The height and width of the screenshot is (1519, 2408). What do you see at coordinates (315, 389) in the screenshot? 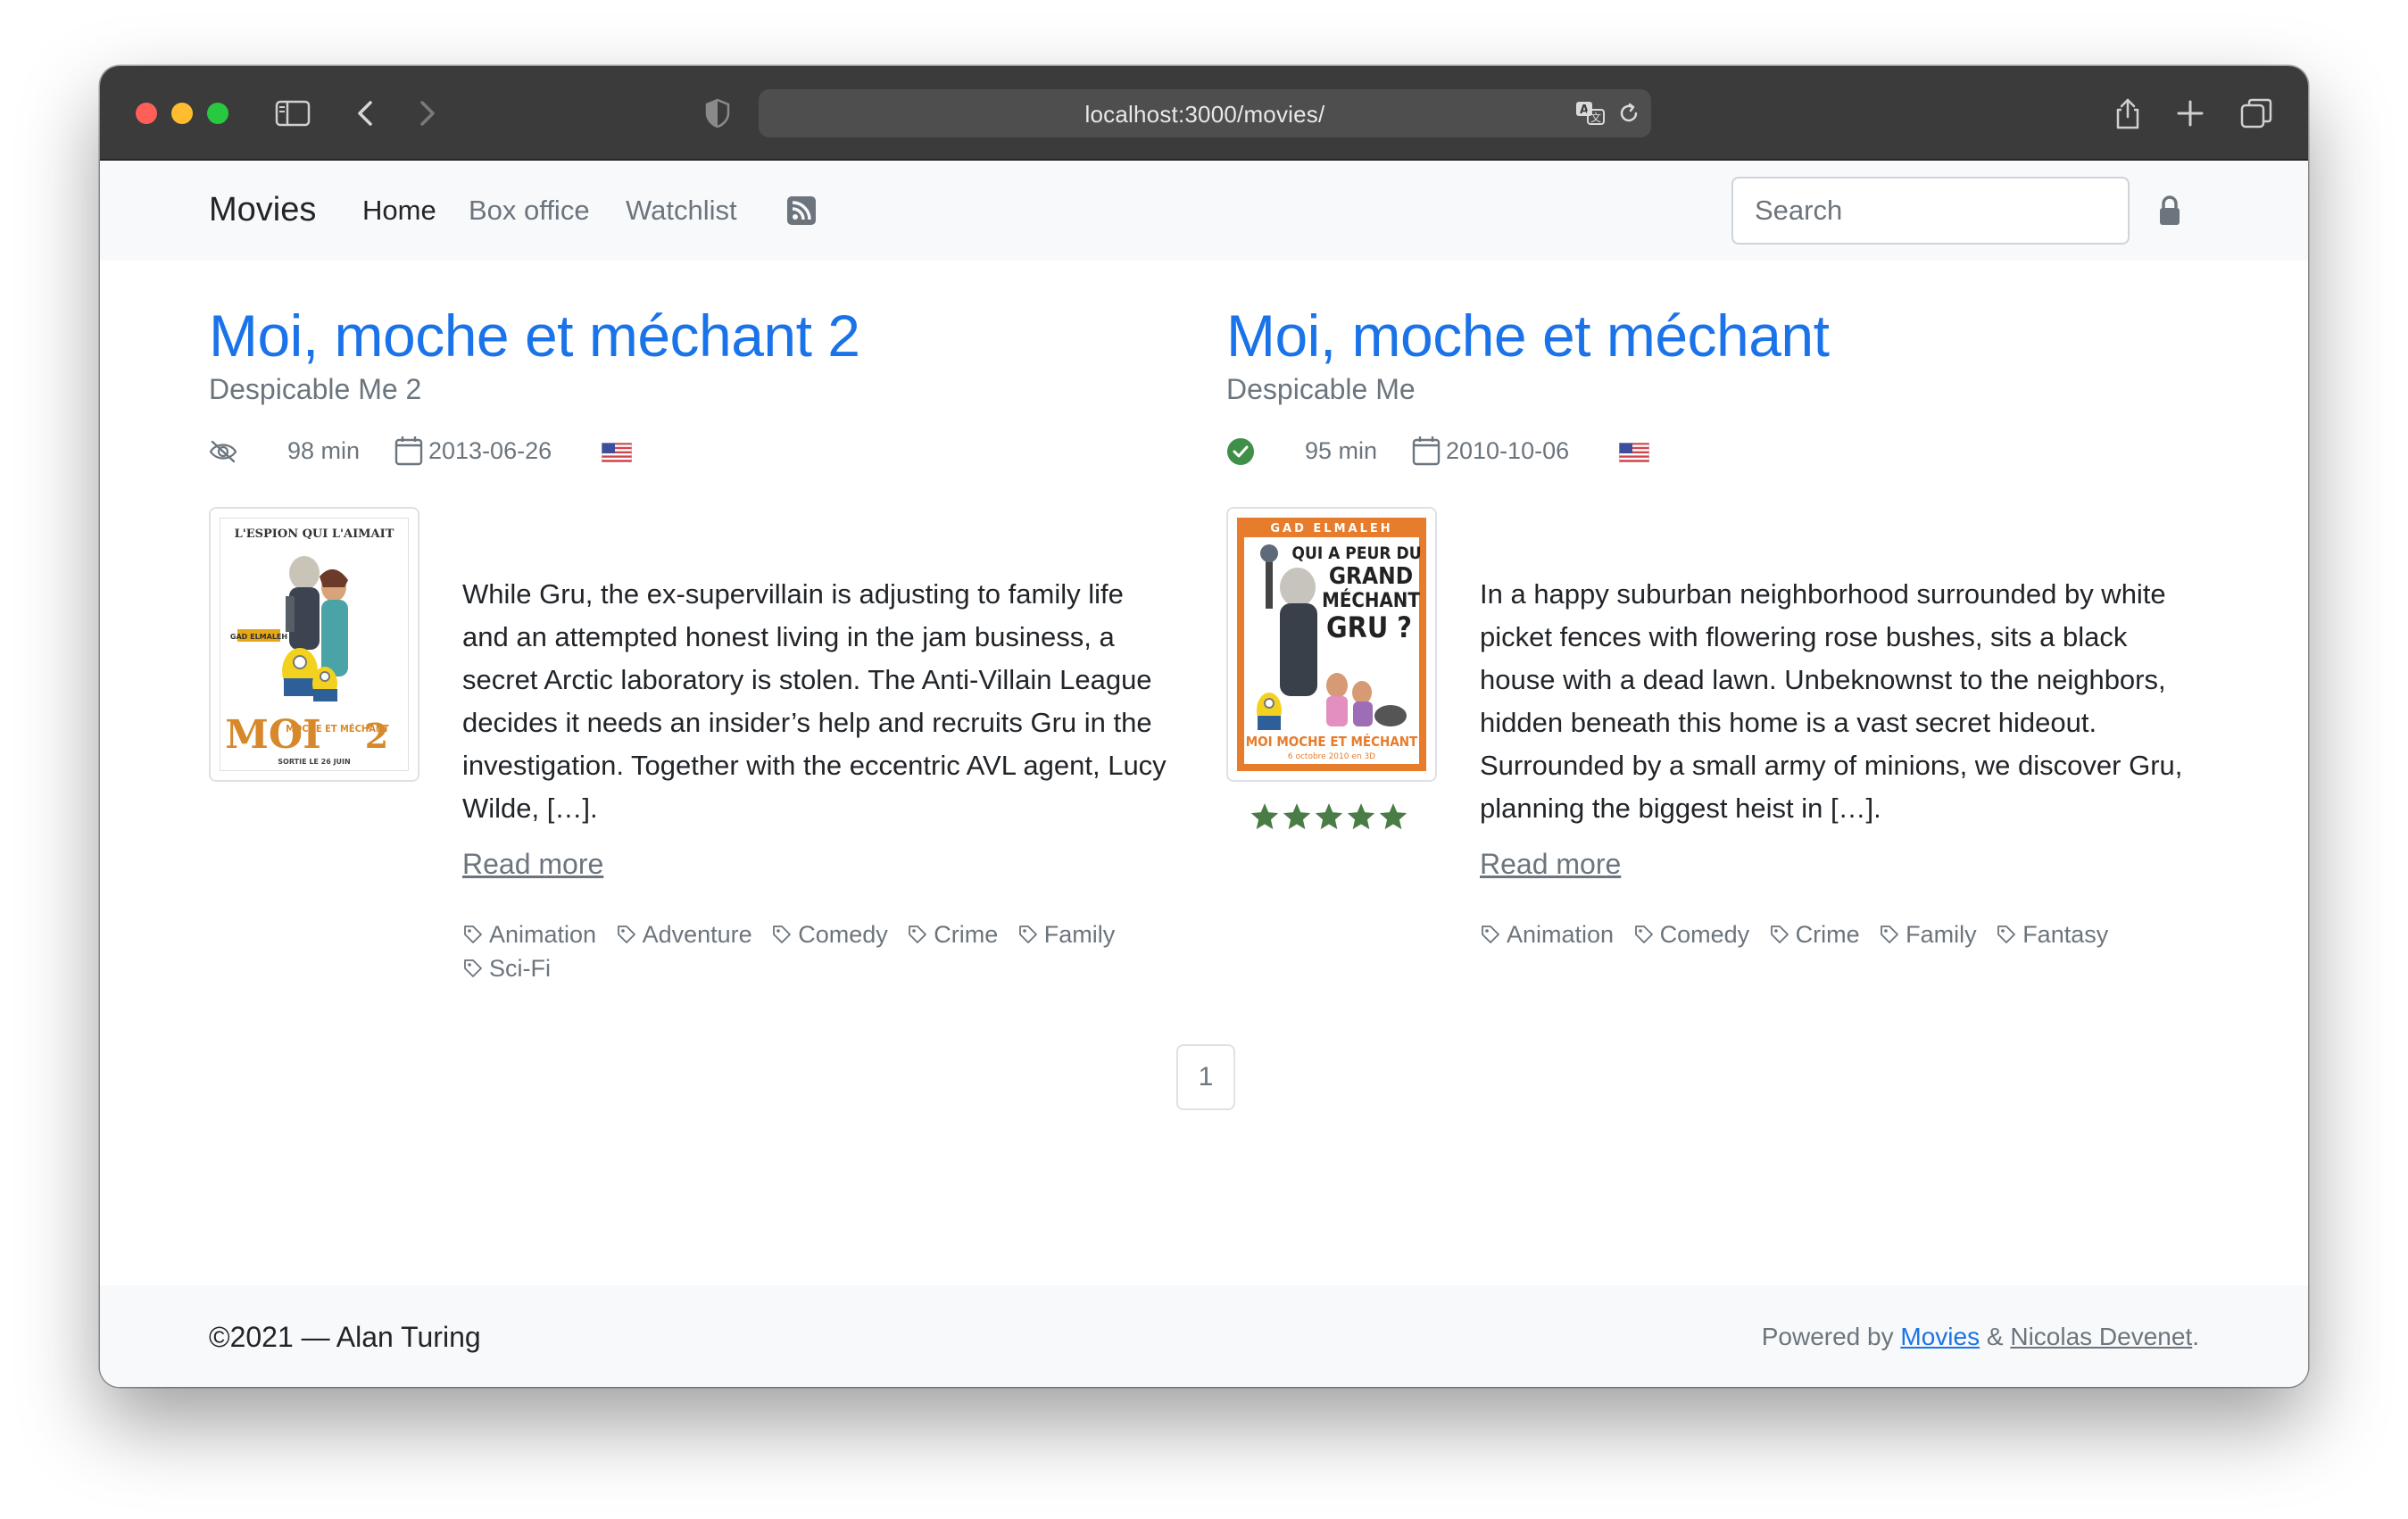
I see `movie-original-title: Despicable Me 2` at bounding box center [315, 389].